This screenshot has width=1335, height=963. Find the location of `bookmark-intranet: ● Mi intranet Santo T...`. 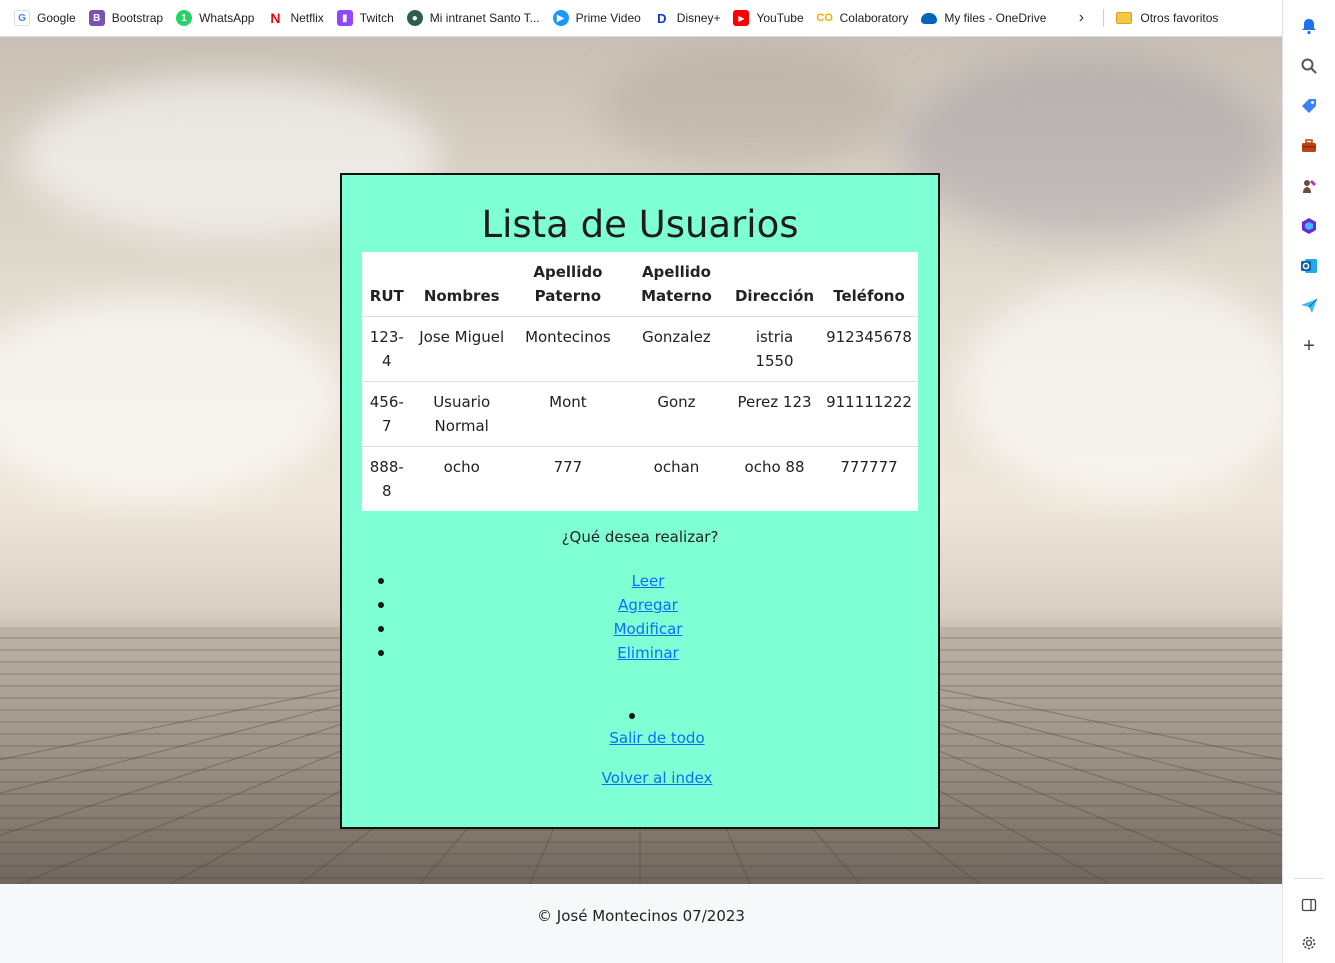

bookmark-intranet: ● Mi intranet Santo T... is located at coordinates (473, 18).